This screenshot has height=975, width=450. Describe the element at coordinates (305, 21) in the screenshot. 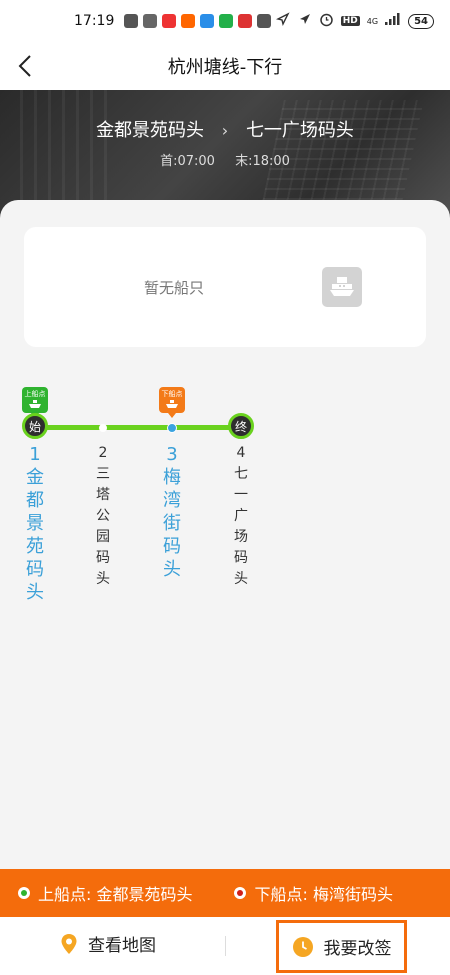

I see `location-icon` at that location.